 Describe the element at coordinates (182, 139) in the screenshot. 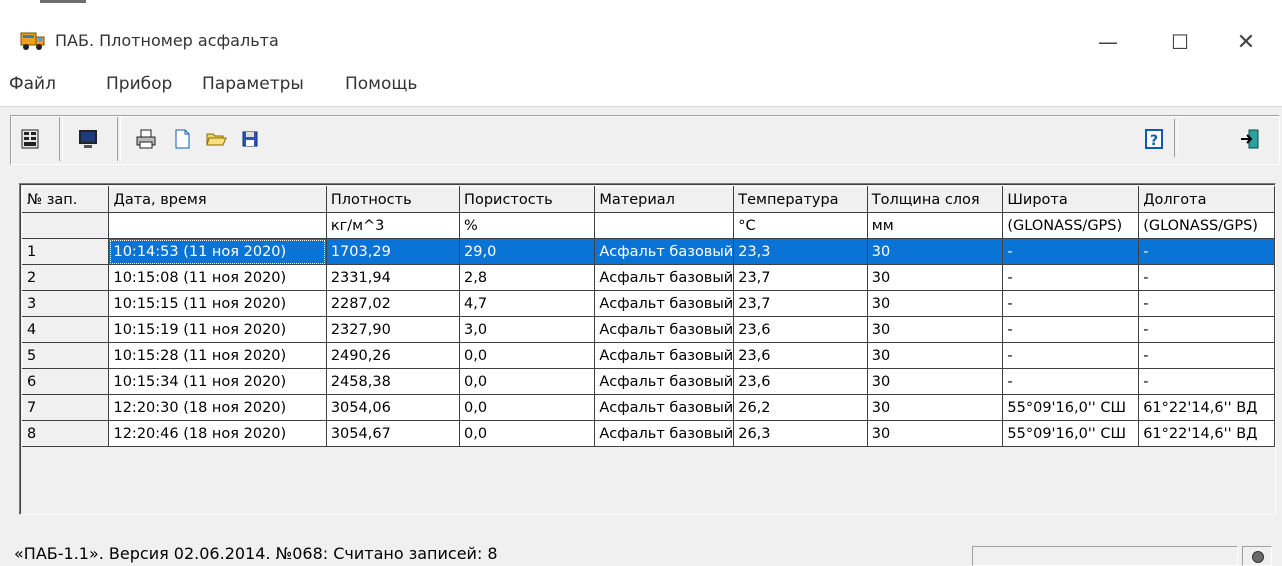

I see `new-document-icon` at that location.